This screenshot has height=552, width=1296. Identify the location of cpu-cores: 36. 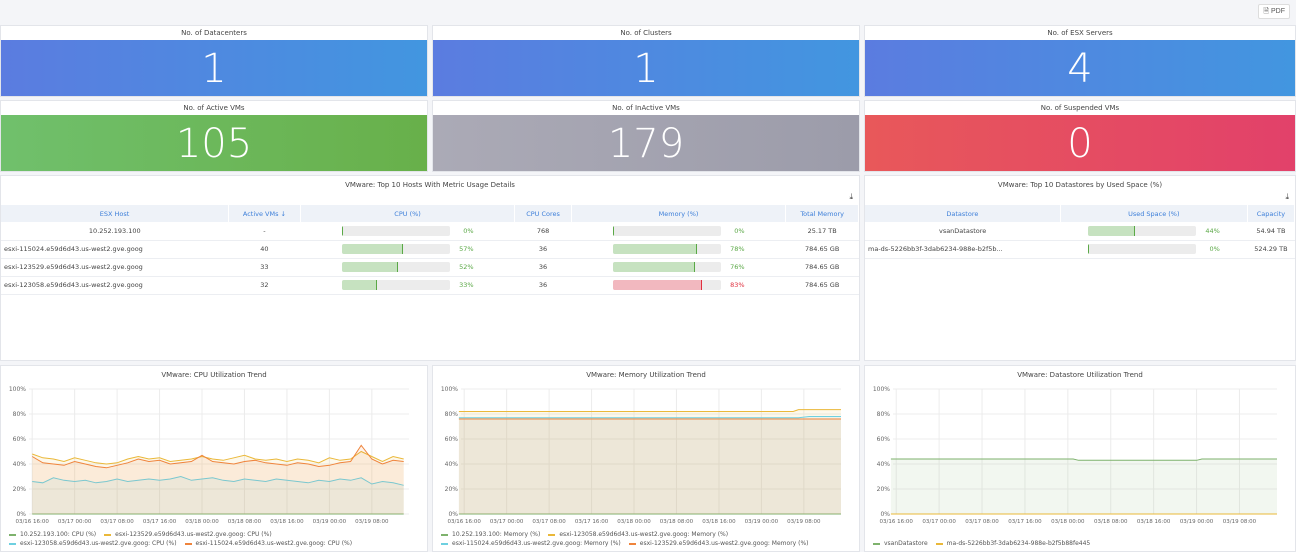
(543, 249).